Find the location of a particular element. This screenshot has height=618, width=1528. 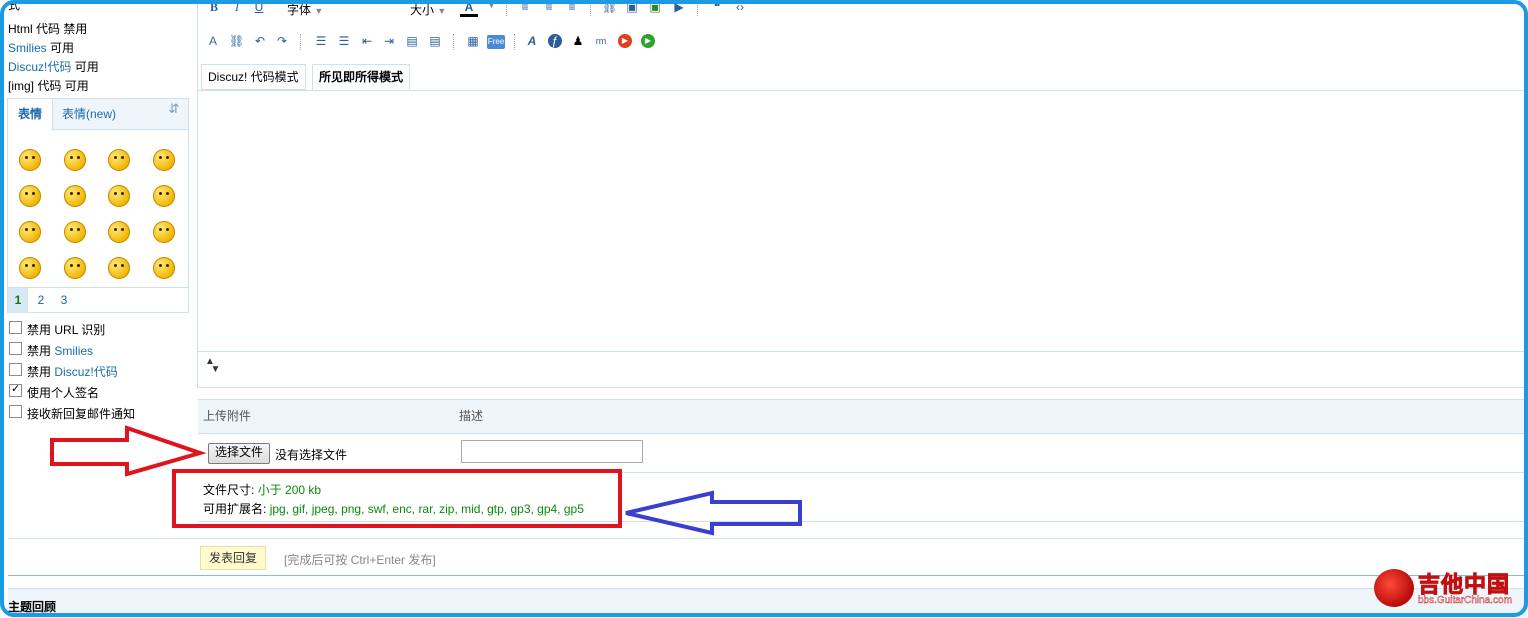

annotation-overlay is located at coordinates (426, 480).